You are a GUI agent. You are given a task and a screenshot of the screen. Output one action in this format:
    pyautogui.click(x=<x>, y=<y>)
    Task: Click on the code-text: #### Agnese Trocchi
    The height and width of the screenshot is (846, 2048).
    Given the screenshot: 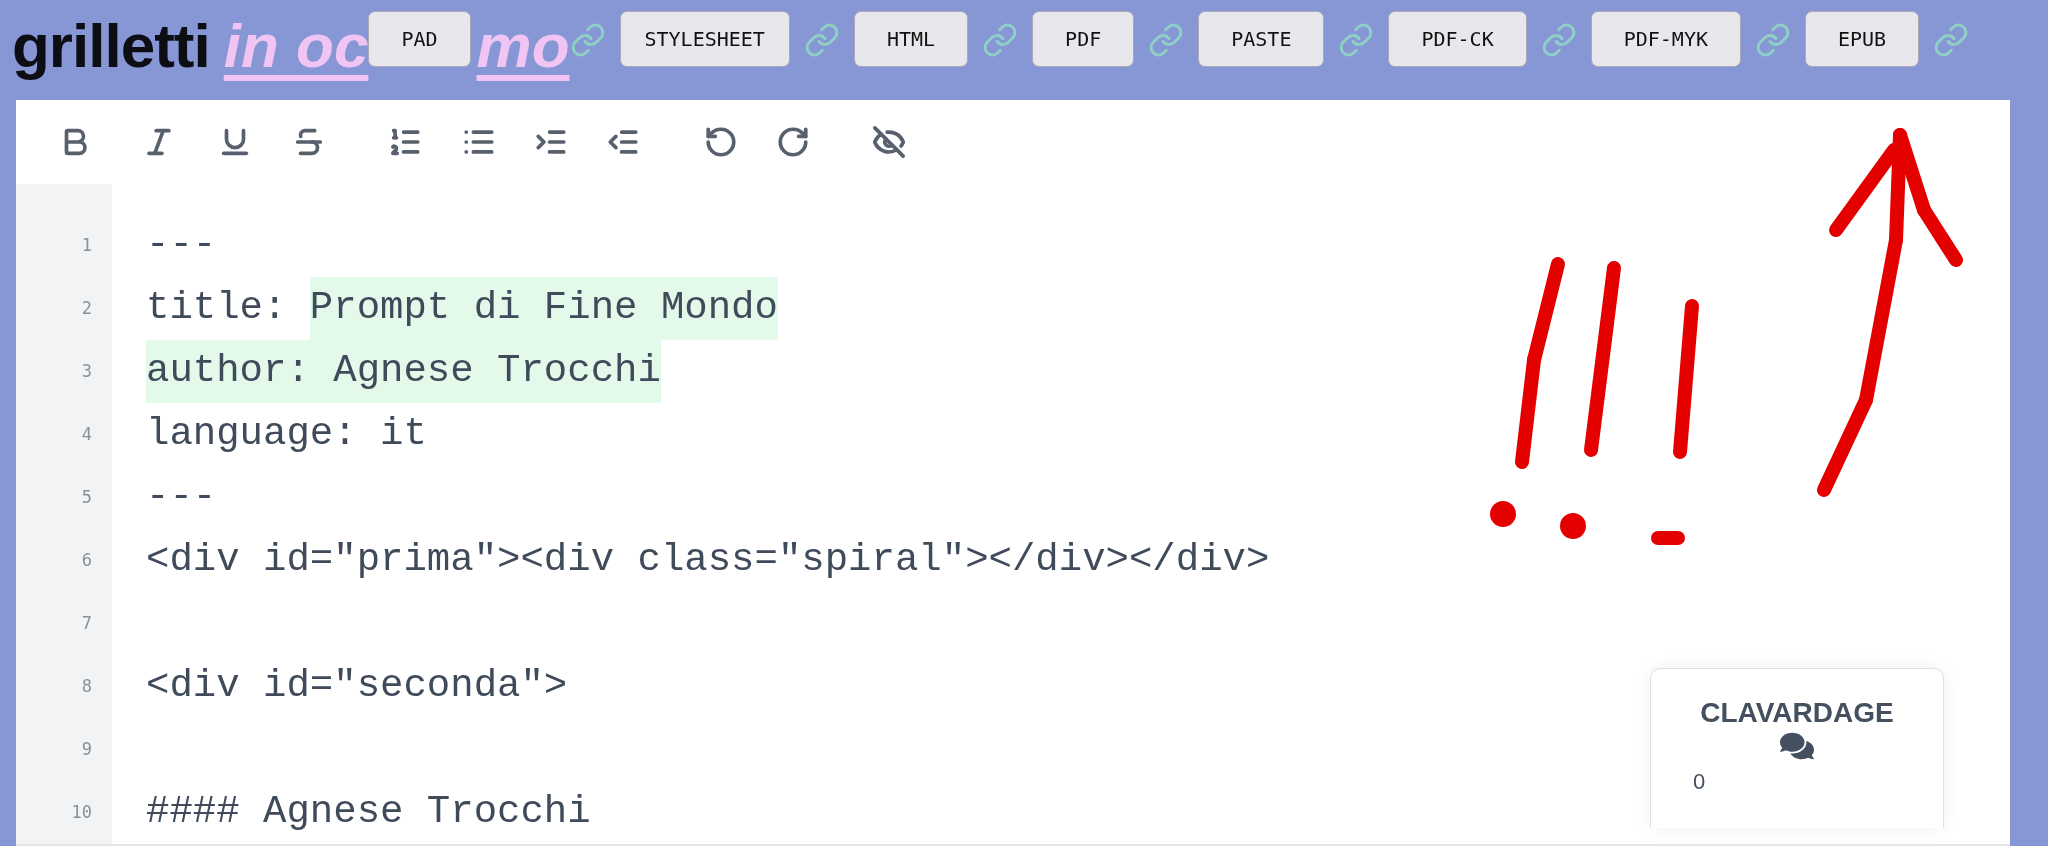 What is the action you would take?
    pyautogui.click(x=368, y=812)
    